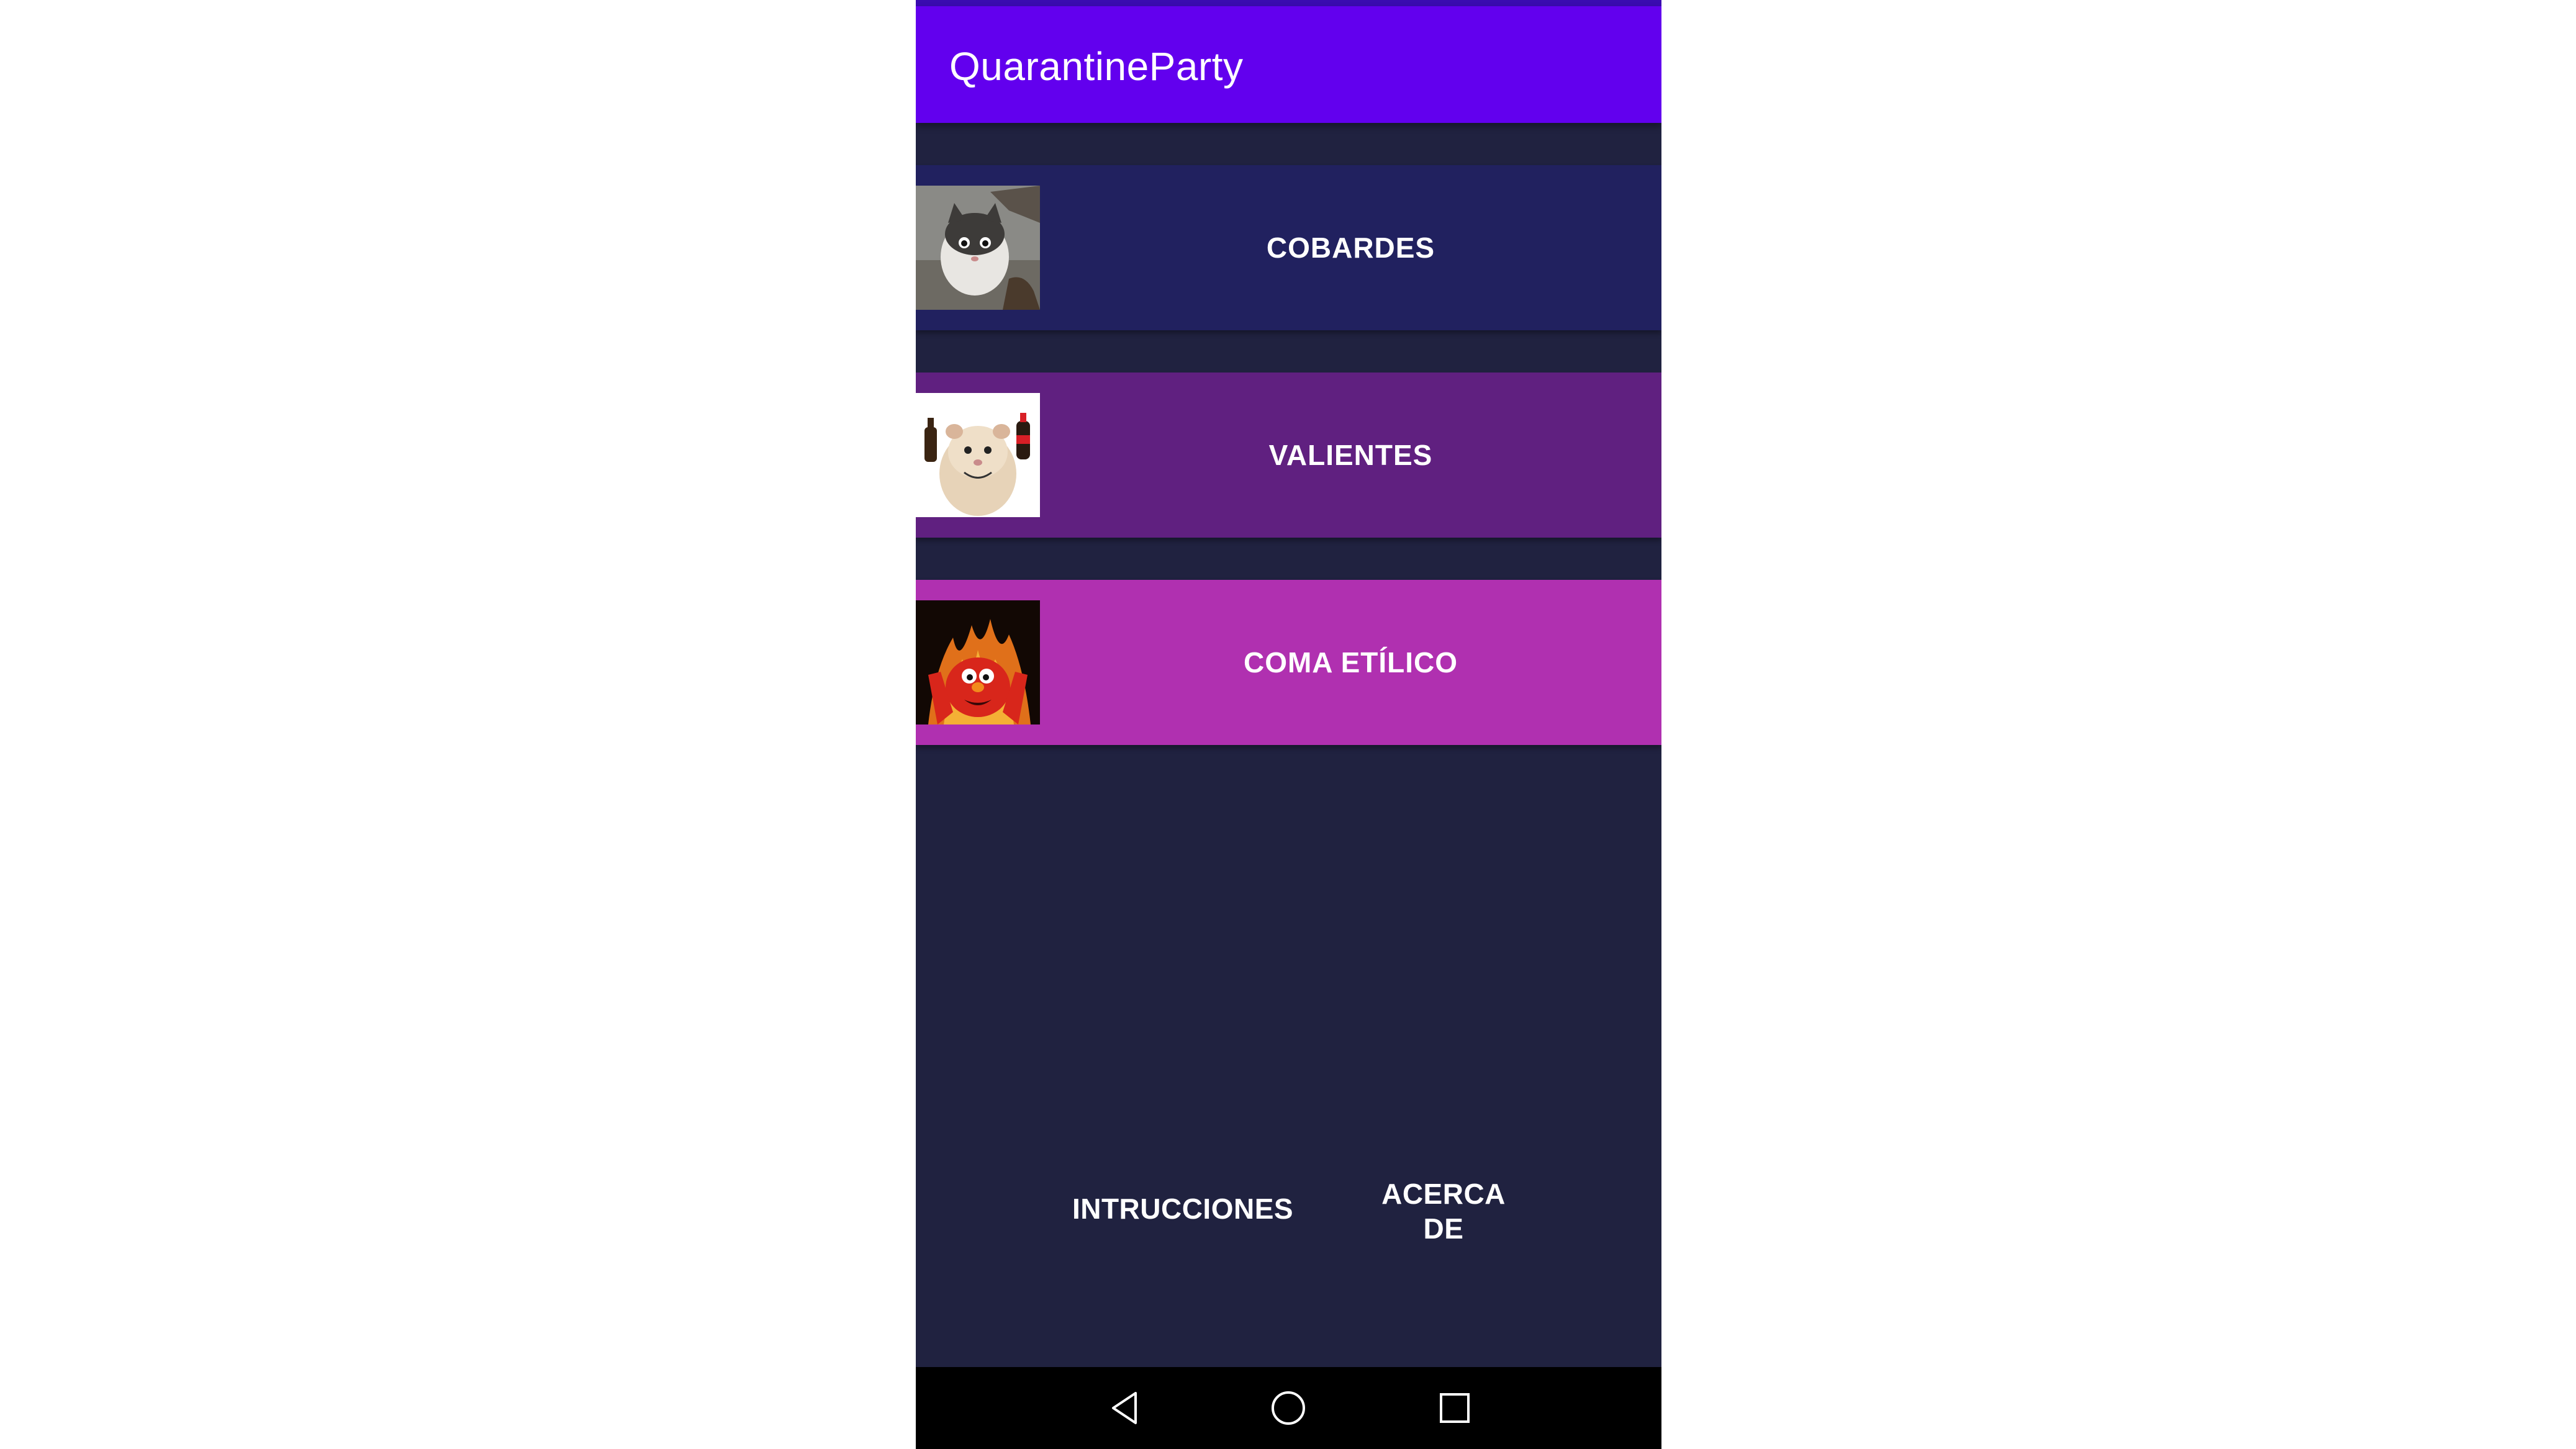  I want to click on level-button-cobardes: COBARDES, so click(1288, 247).